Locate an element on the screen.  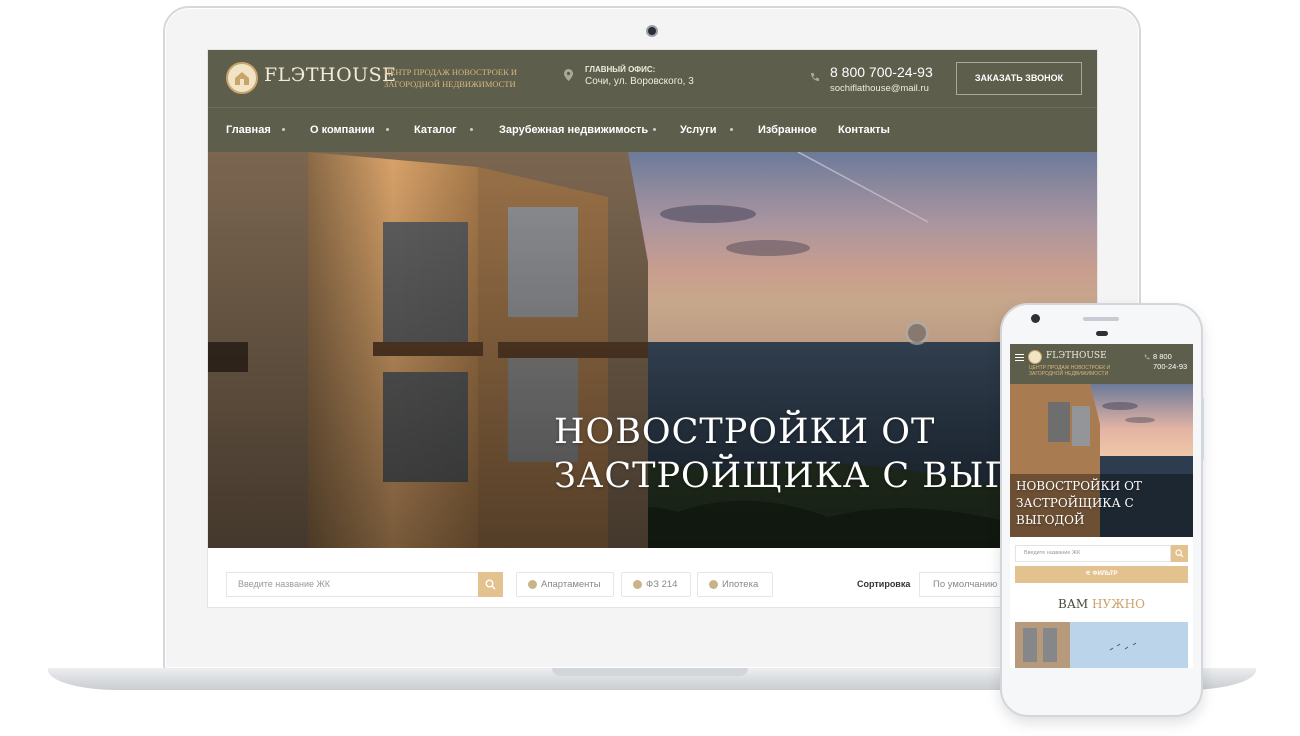
complex-search-input: Введите название ЖК is located at coordinates (352, 584).